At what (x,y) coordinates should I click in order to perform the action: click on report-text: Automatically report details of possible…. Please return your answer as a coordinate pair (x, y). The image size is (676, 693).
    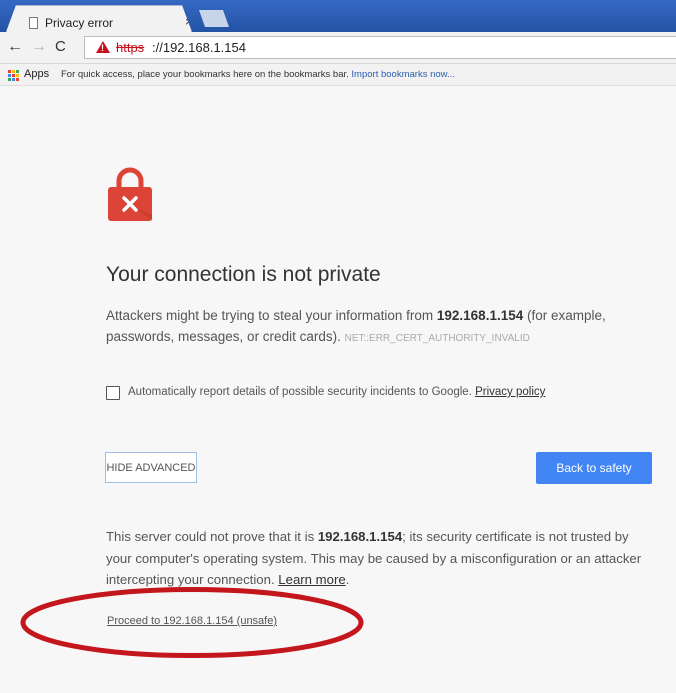
    Looking at the image, I should click on (302, 392).